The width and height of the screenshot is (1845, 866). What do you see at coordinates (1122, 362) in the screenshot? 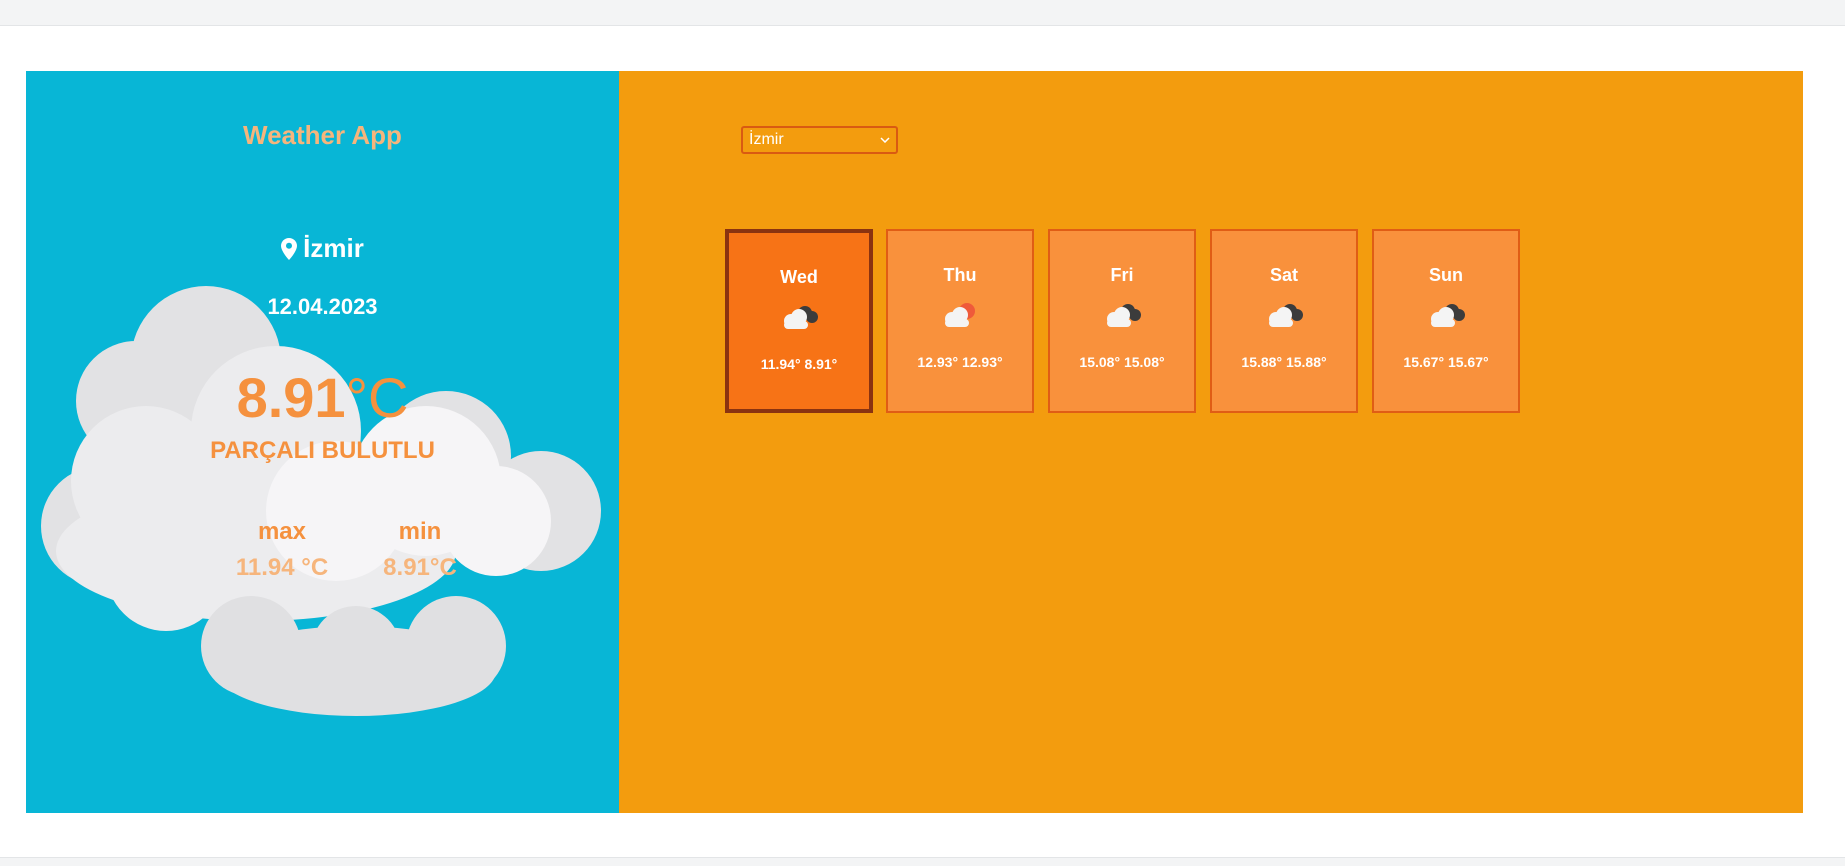
I see `day-temps: 15.08° 15.08°` at bounding box center [1122, 362].